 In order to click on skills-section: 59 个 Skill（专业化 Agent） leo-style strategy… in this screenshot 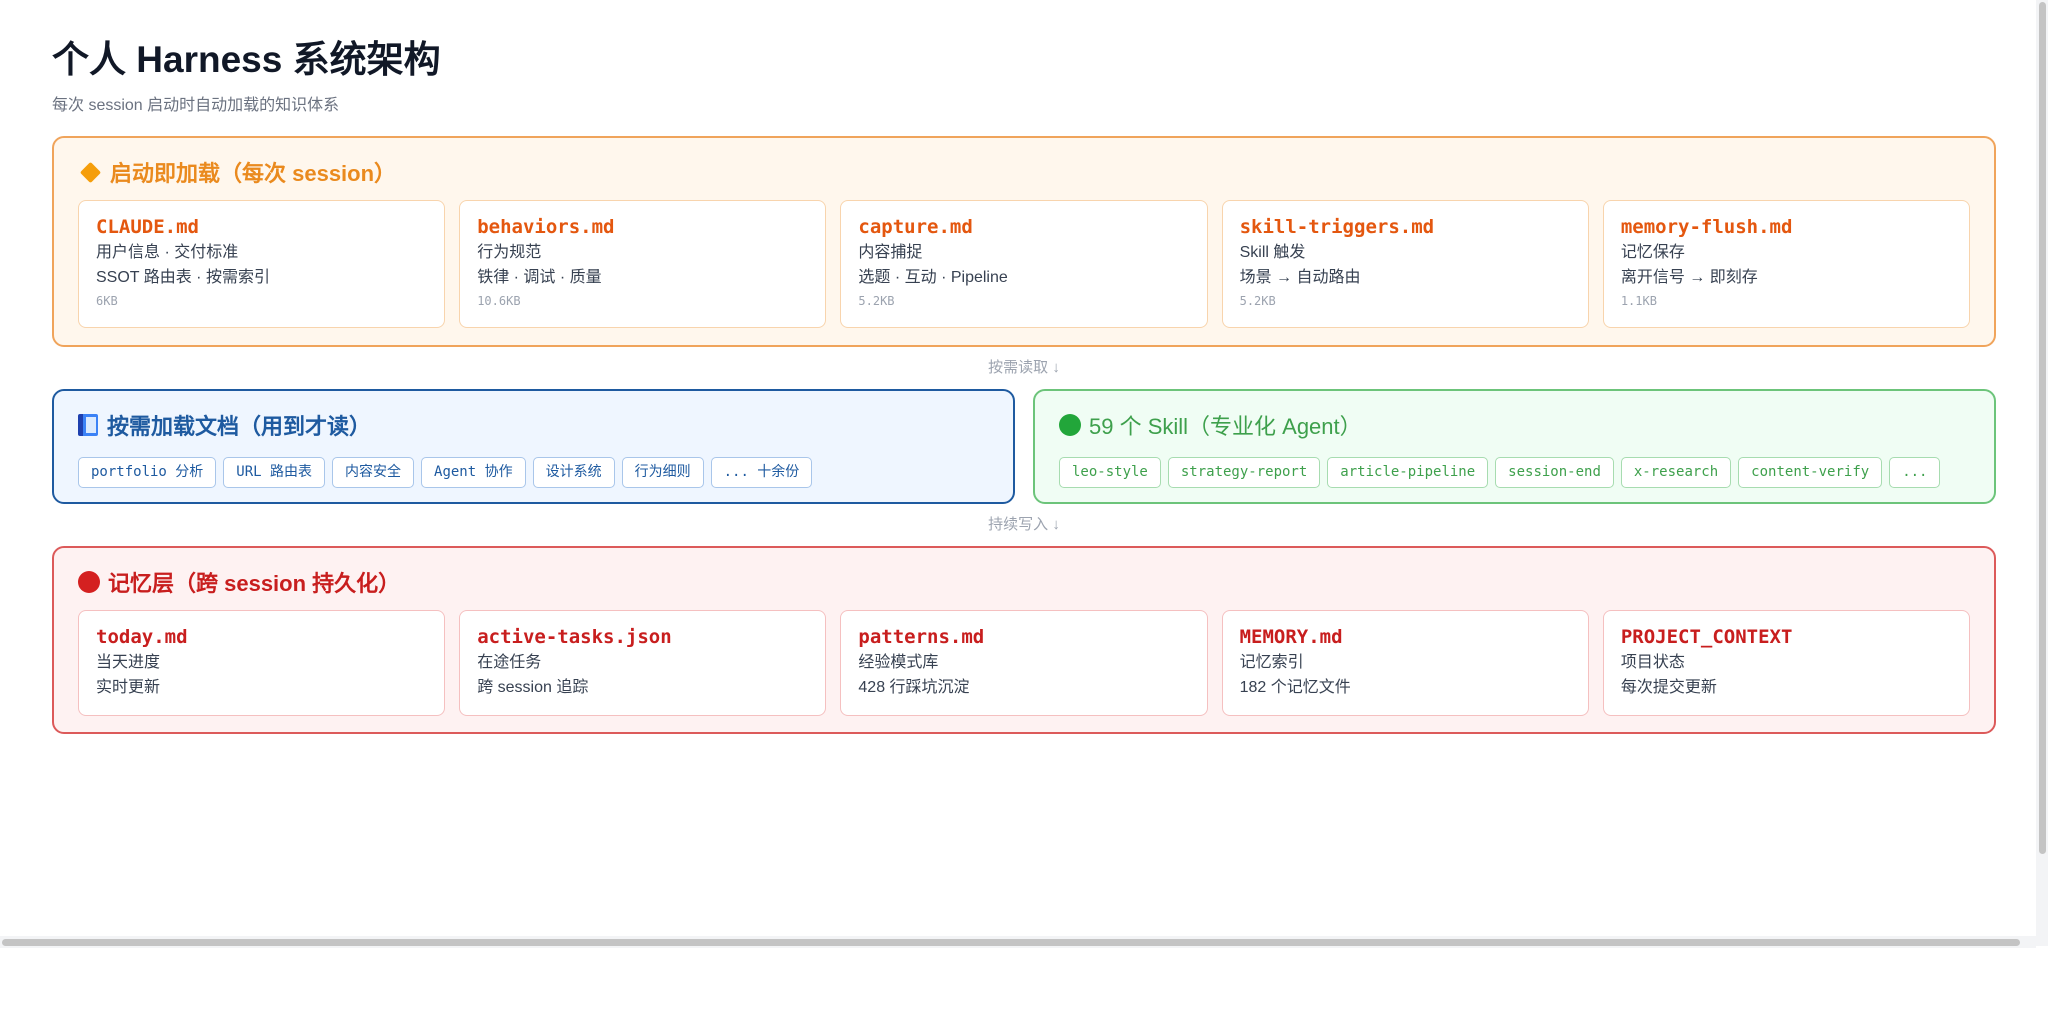, I will do `click(1514, 446)`.